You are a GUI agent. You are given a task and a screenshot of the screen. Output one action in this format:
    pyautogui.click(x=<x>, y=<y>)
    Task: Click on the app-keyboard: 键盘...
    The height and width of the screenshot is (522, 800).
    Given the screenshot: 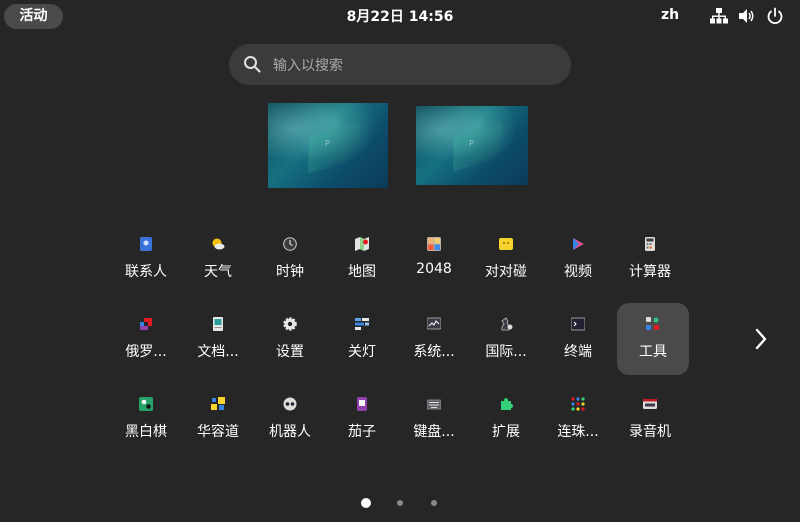 What is the action you would take?
    pyautogui.click(x=434, y=419)
    